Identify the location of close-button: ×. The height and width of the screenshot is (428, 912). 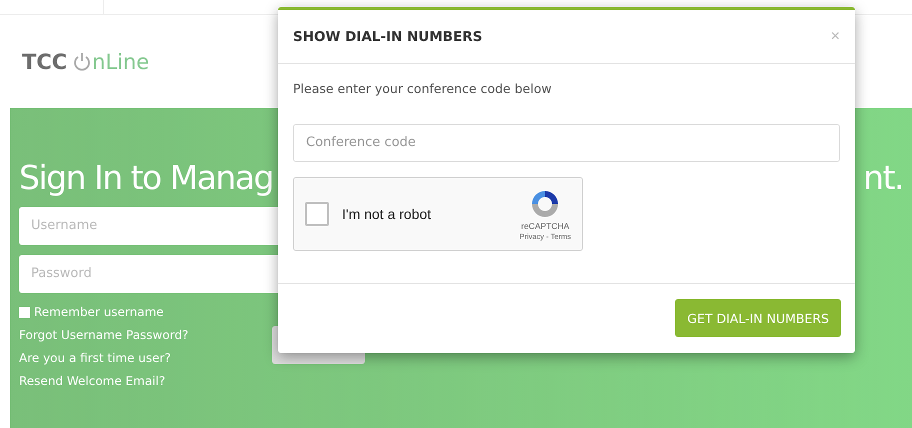
(835, 37).